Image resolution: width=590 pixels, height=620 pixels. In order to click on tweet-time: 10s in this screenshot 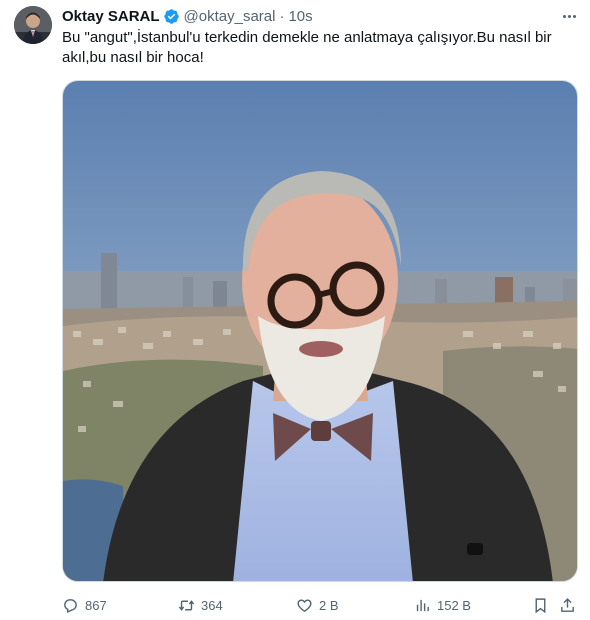, I will do `click(300, 16)`.